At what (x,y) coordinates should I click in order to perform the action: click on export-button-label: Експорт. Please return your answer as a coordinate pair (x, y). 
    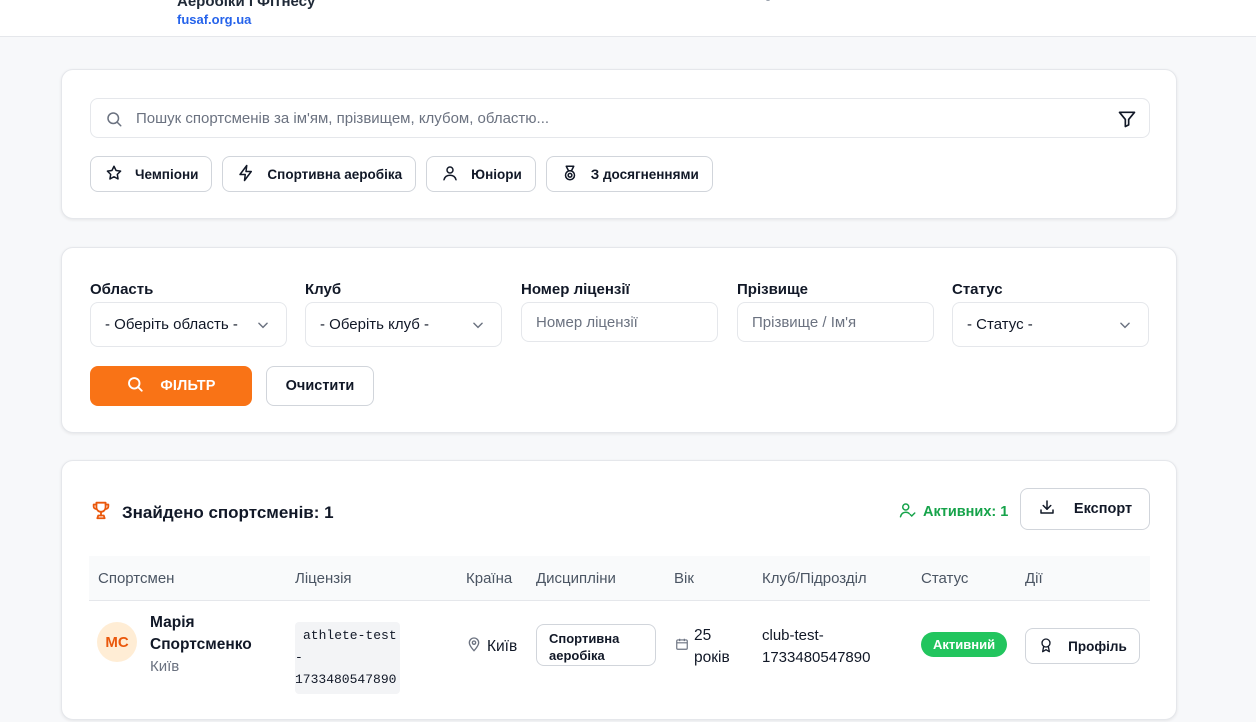
    Looking at the image, I should click on (1103, 509).